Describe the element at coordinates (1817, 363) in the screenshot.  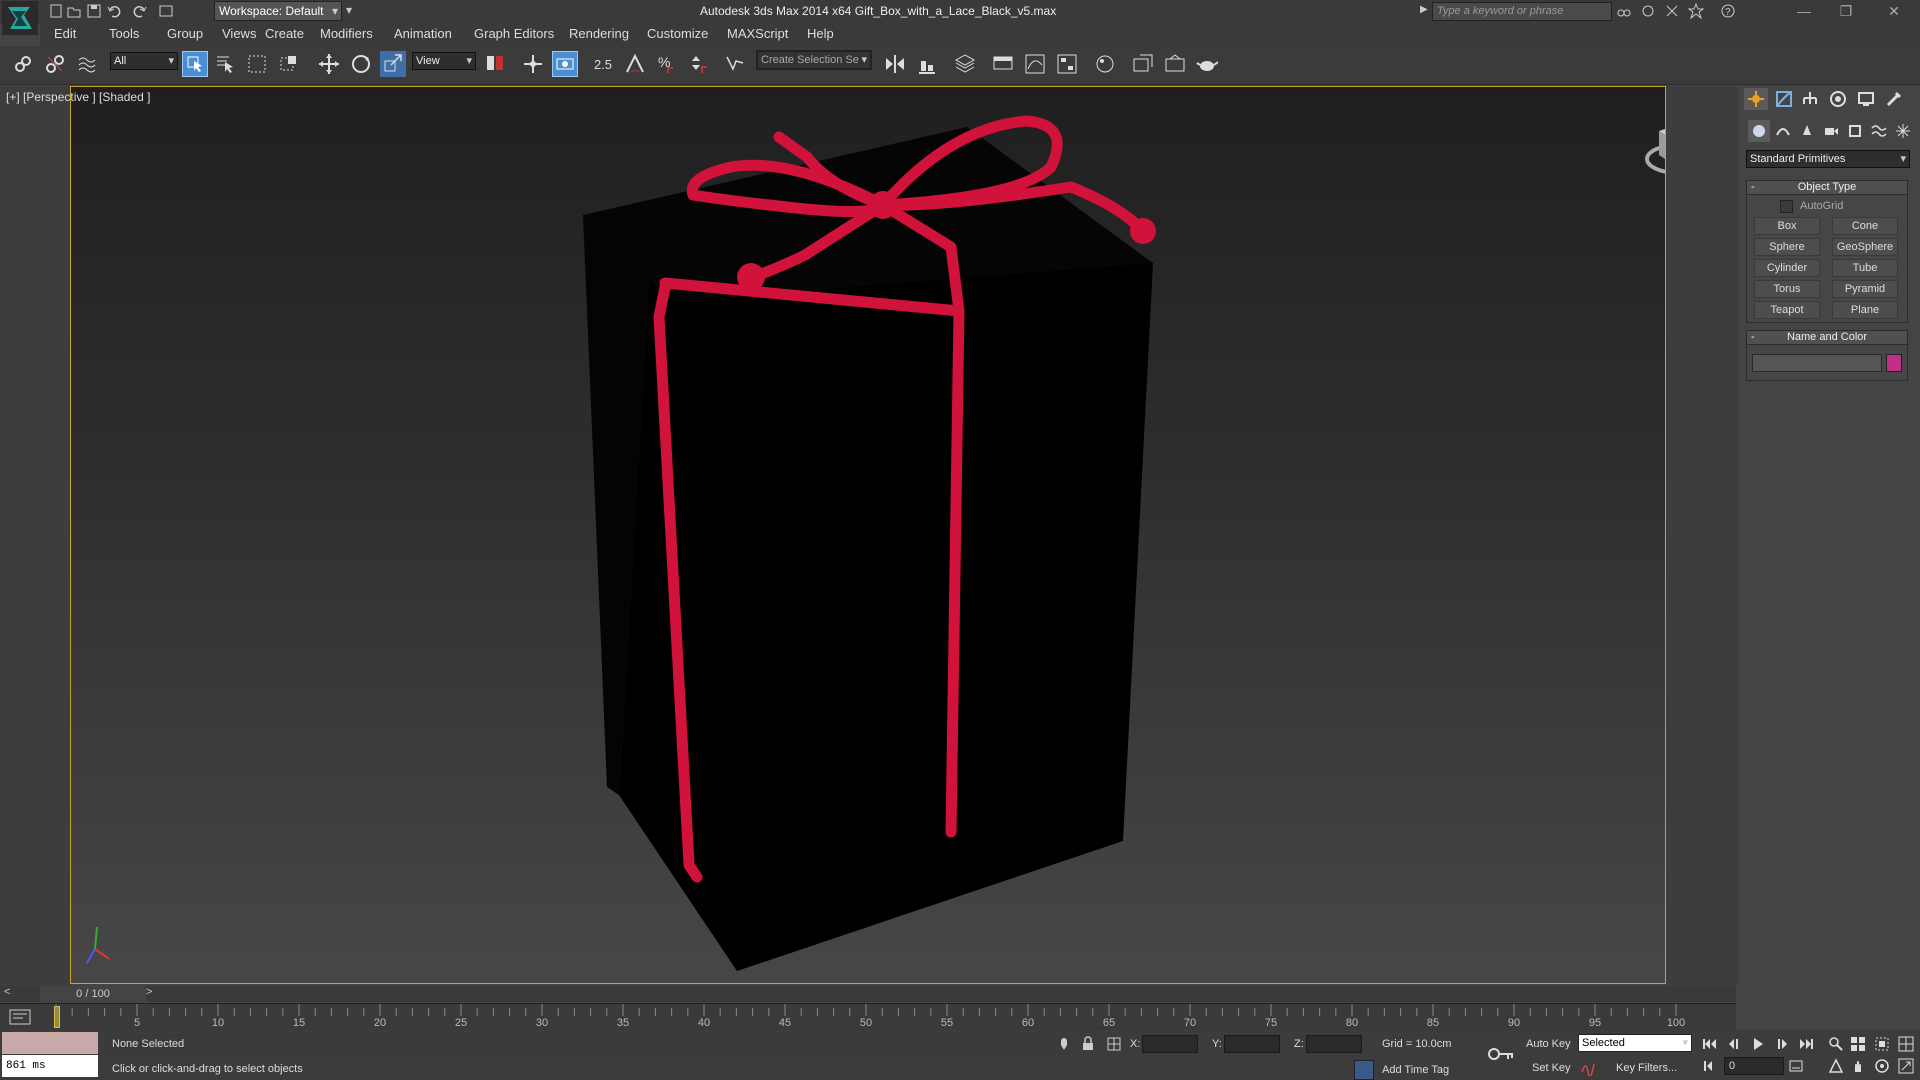
I see `object-name-input` at that location.